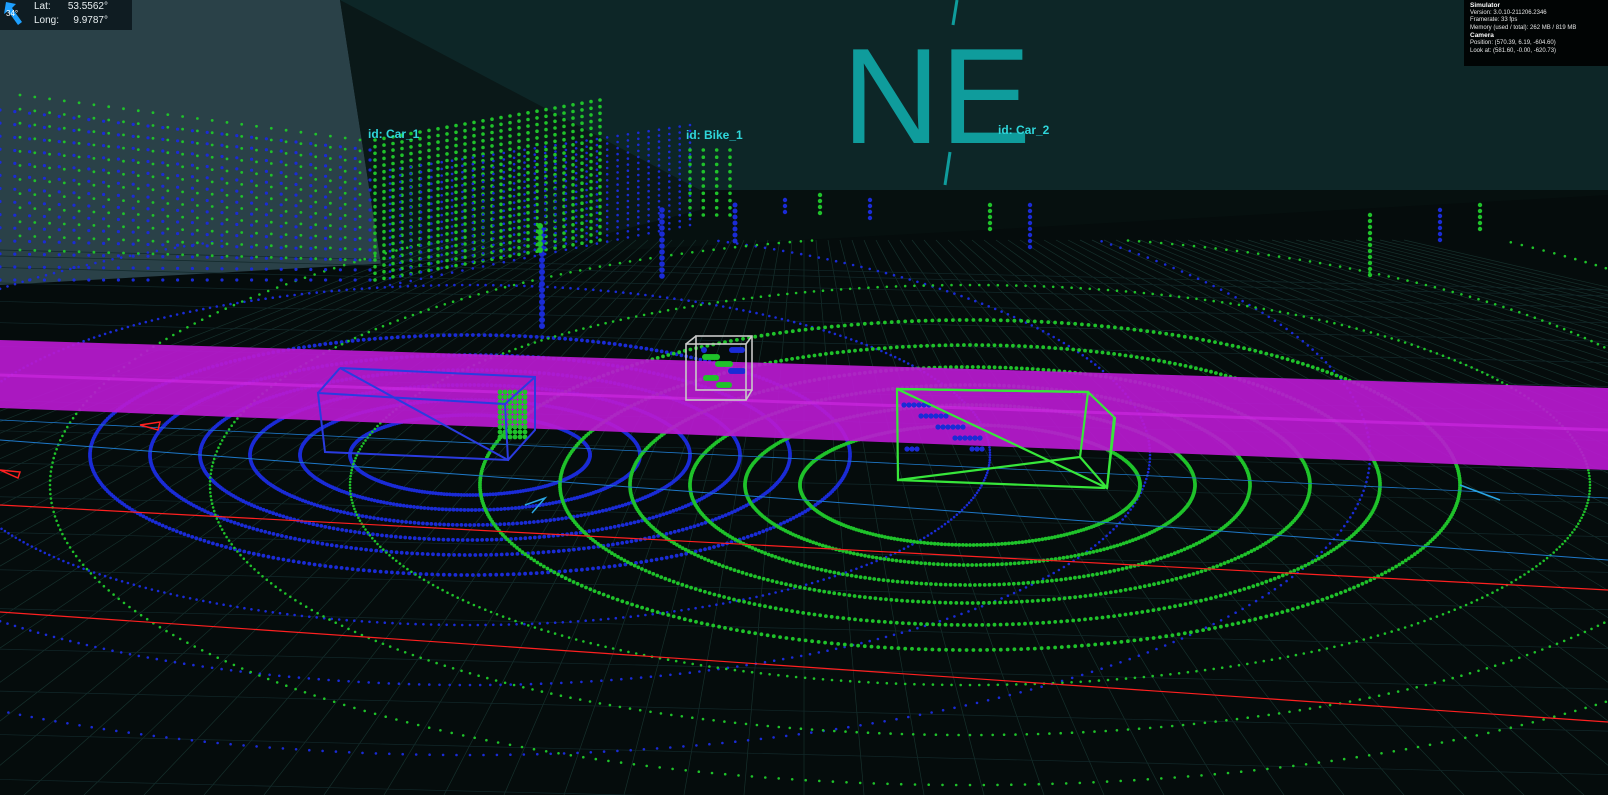 The image size is (1608, 795). I want to click on camera-lookat-text: Look at: (581.60, -0.00, -620.73), so click(1513, 50).